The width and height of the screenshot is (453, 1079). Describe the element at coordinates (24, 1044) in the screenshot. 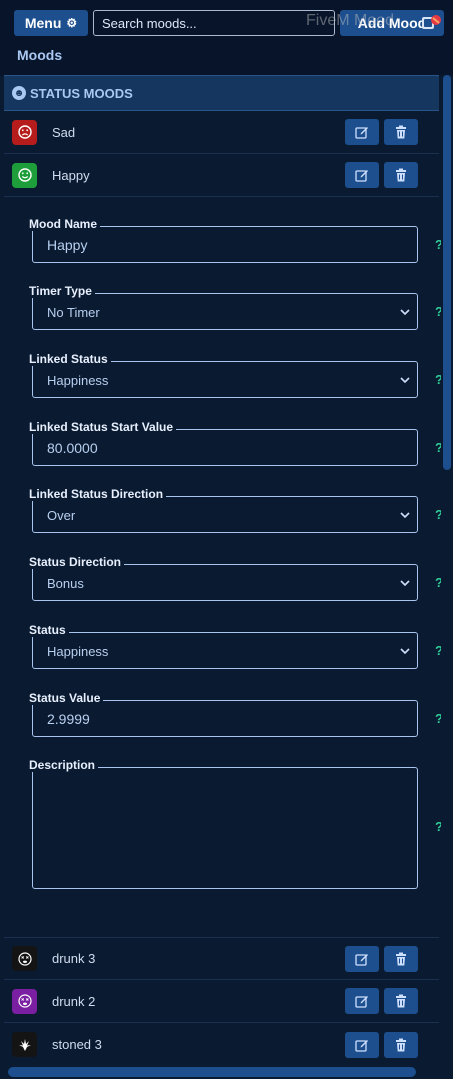

I see `cannabis-leaf-icon` at that location.